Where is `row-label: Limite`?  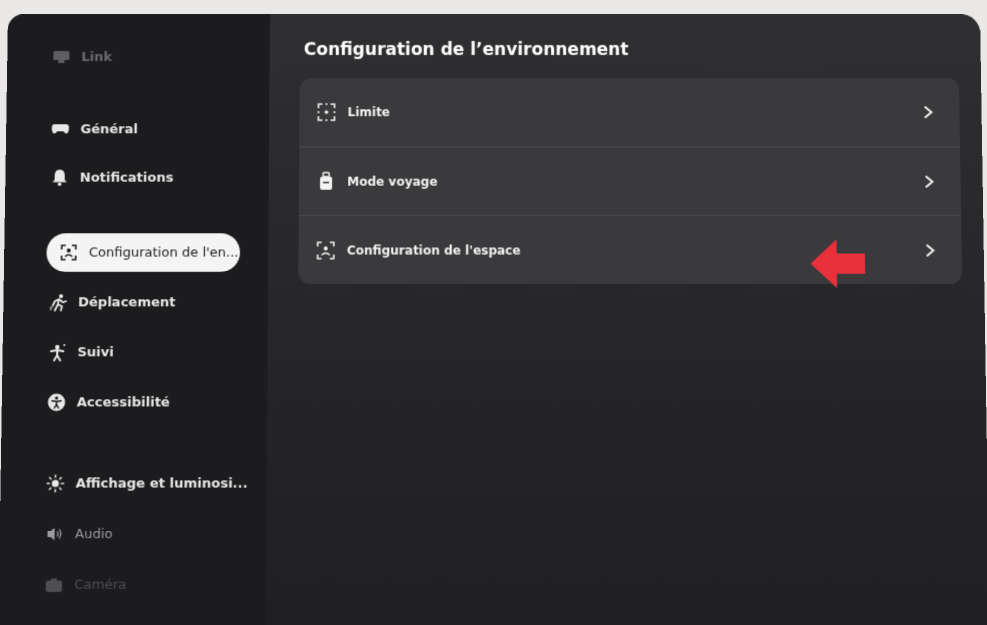 row-label: Limite is located at coordinates (368, 111).